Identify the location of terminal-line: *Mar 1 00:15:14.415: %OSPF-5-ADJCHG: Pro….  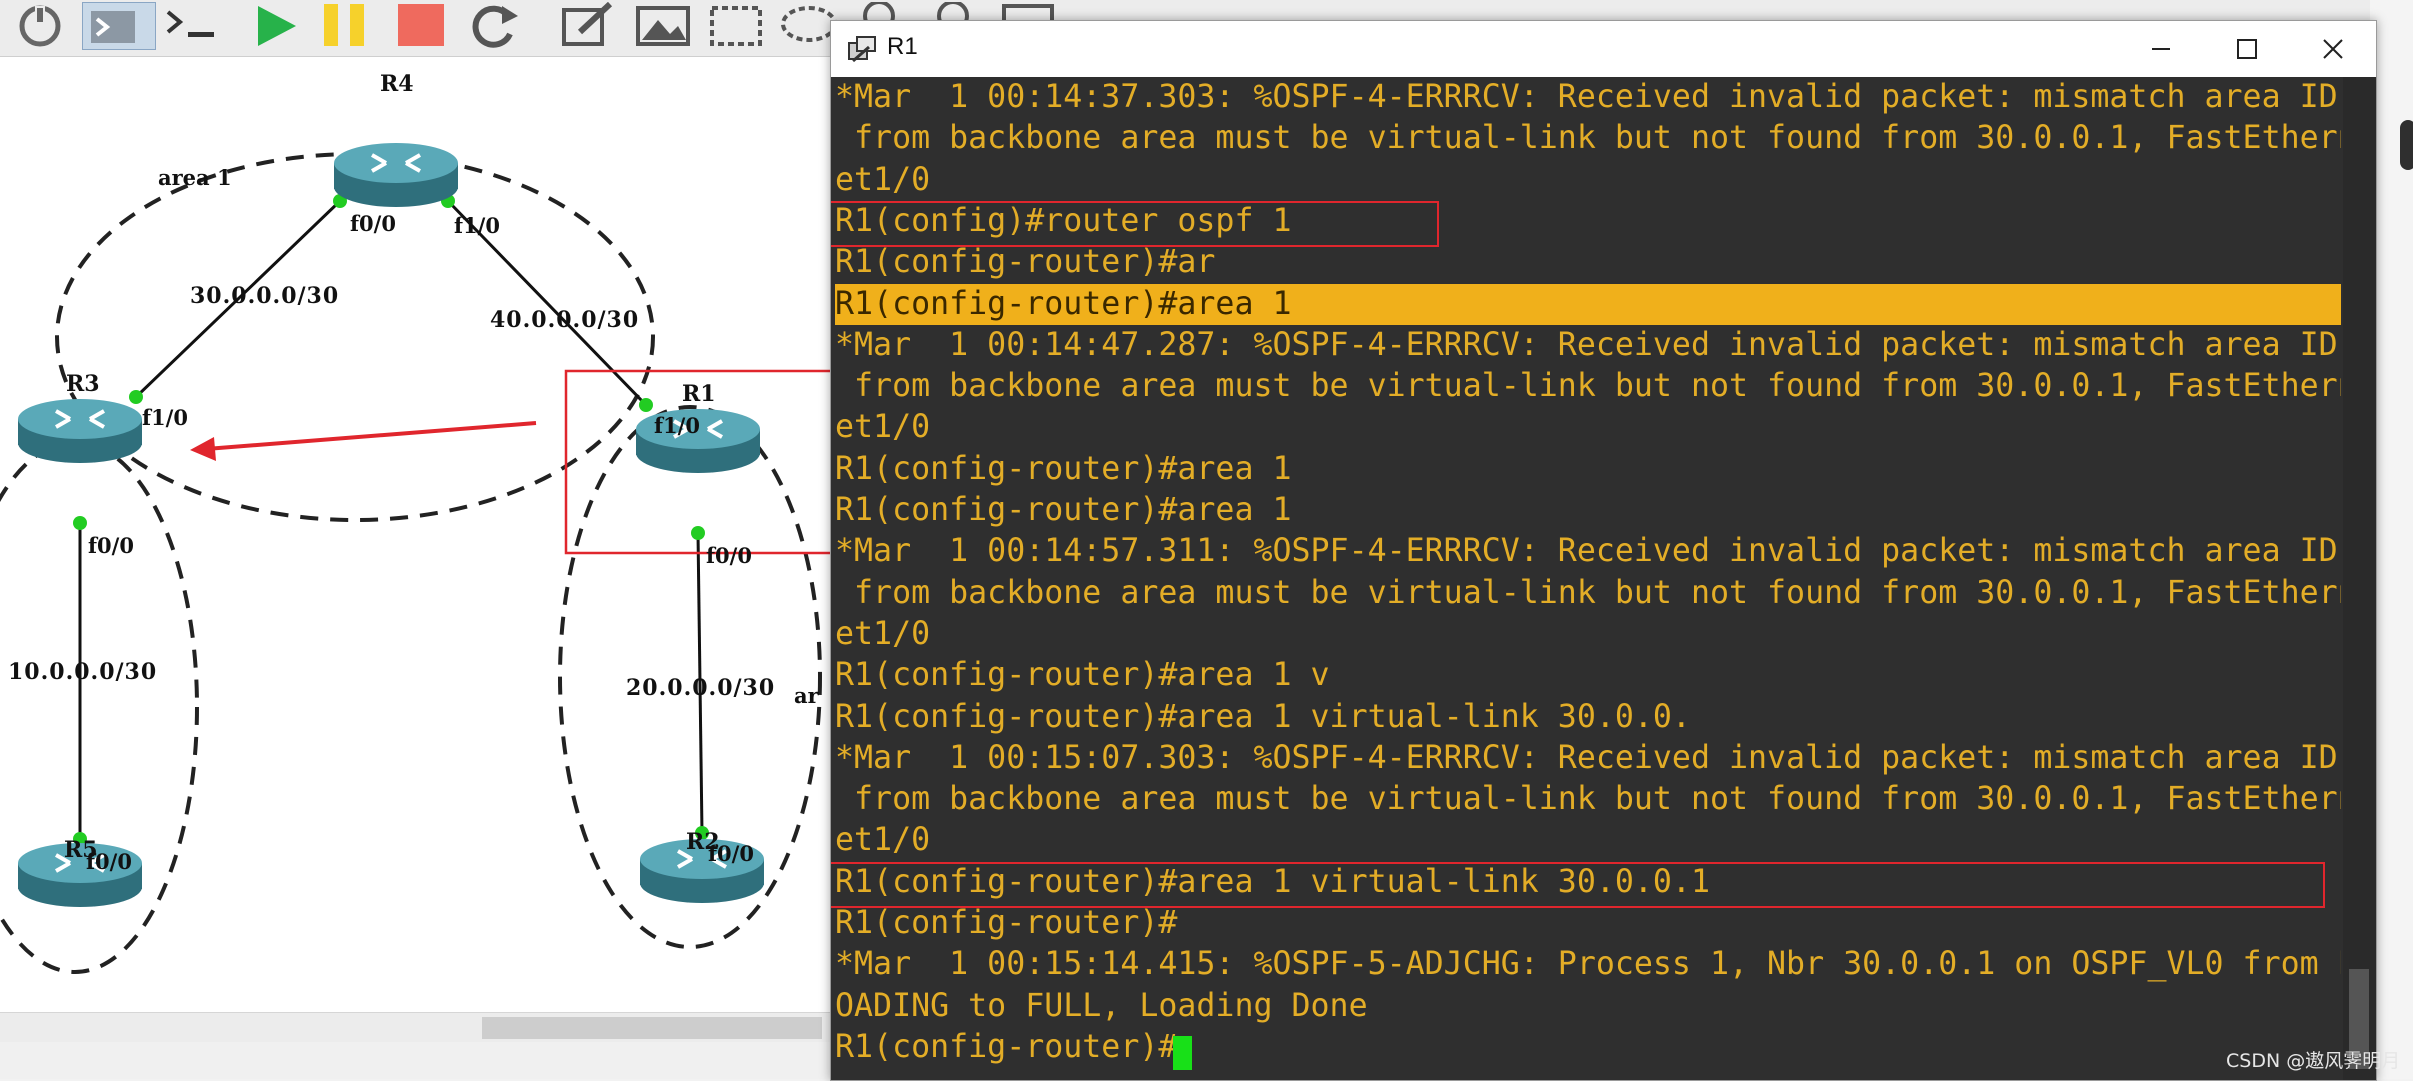
(1588, 964).